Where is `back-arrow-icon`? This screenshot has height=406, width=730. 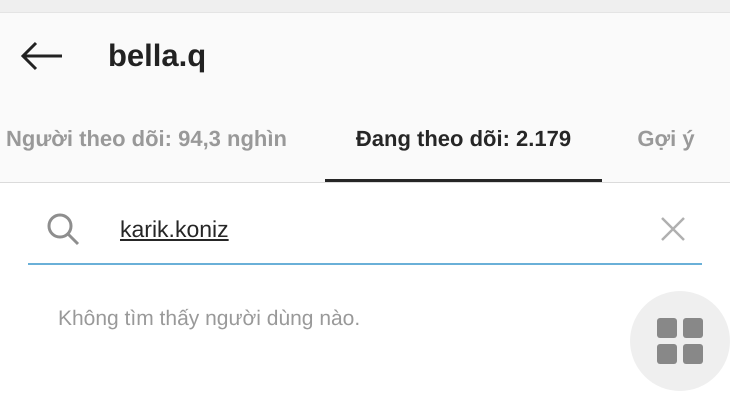
back-arrow-icon is located at coordinates (42, 56).